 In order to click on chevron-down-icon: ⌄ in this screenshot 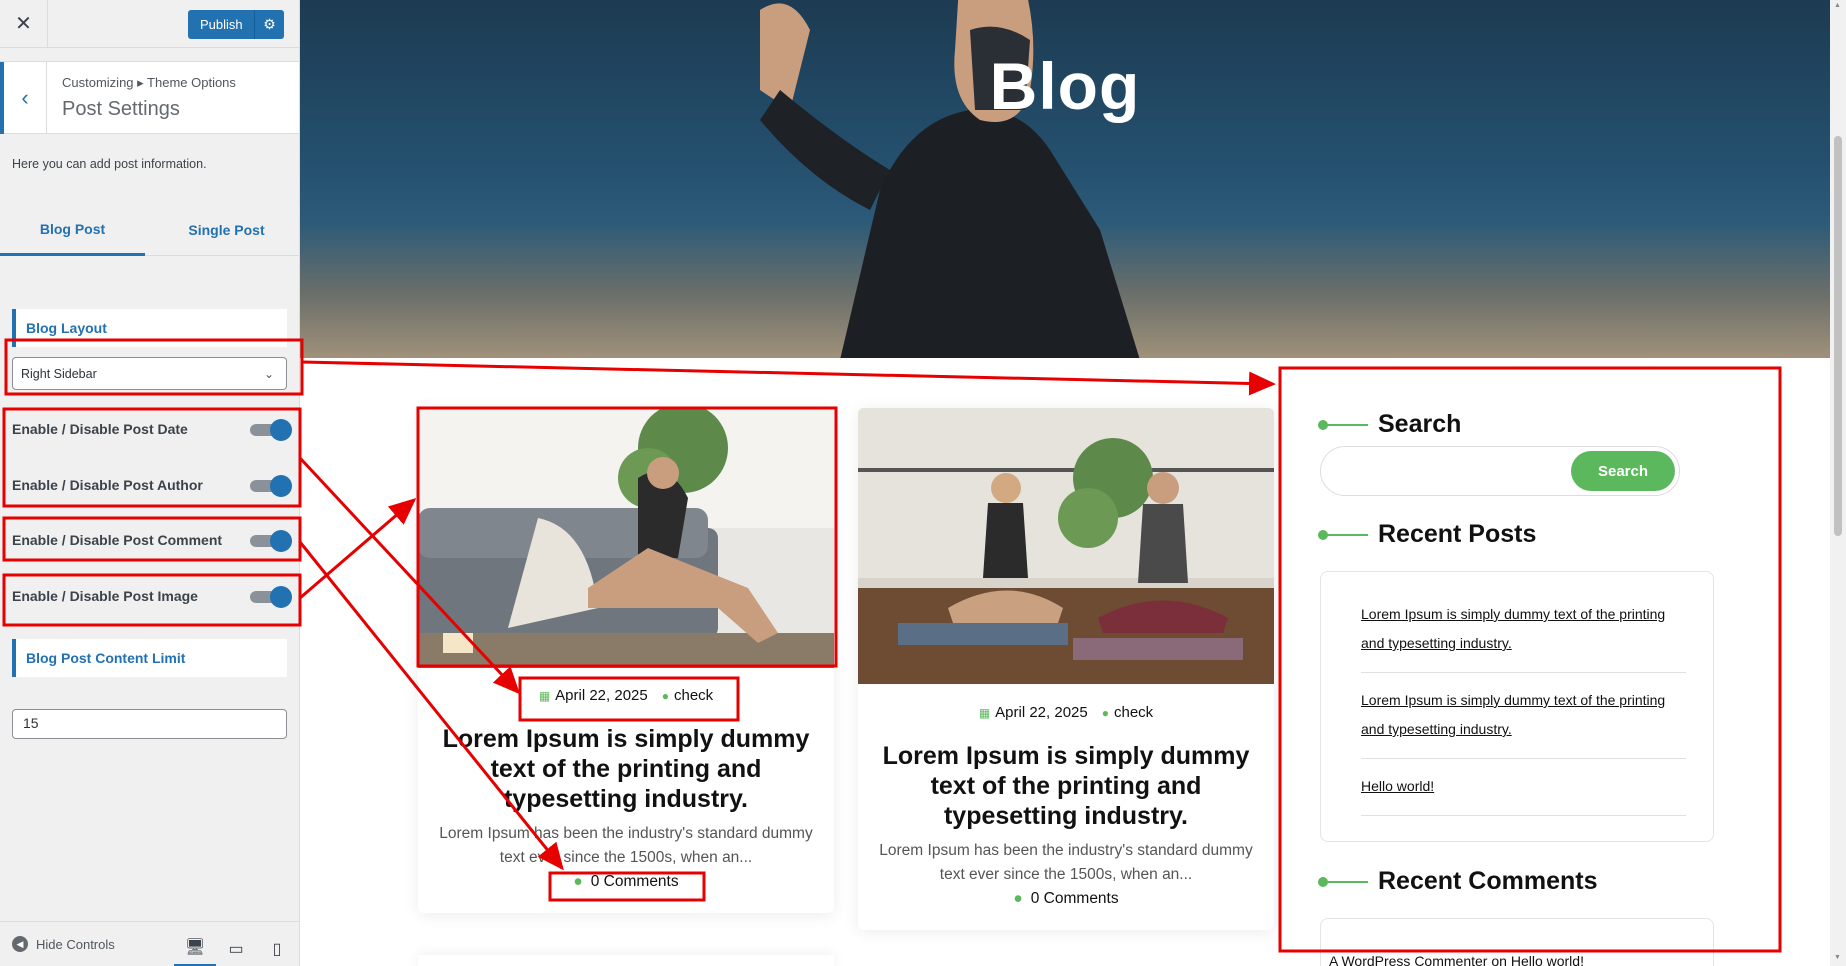, I will do `click(268, 373)`.